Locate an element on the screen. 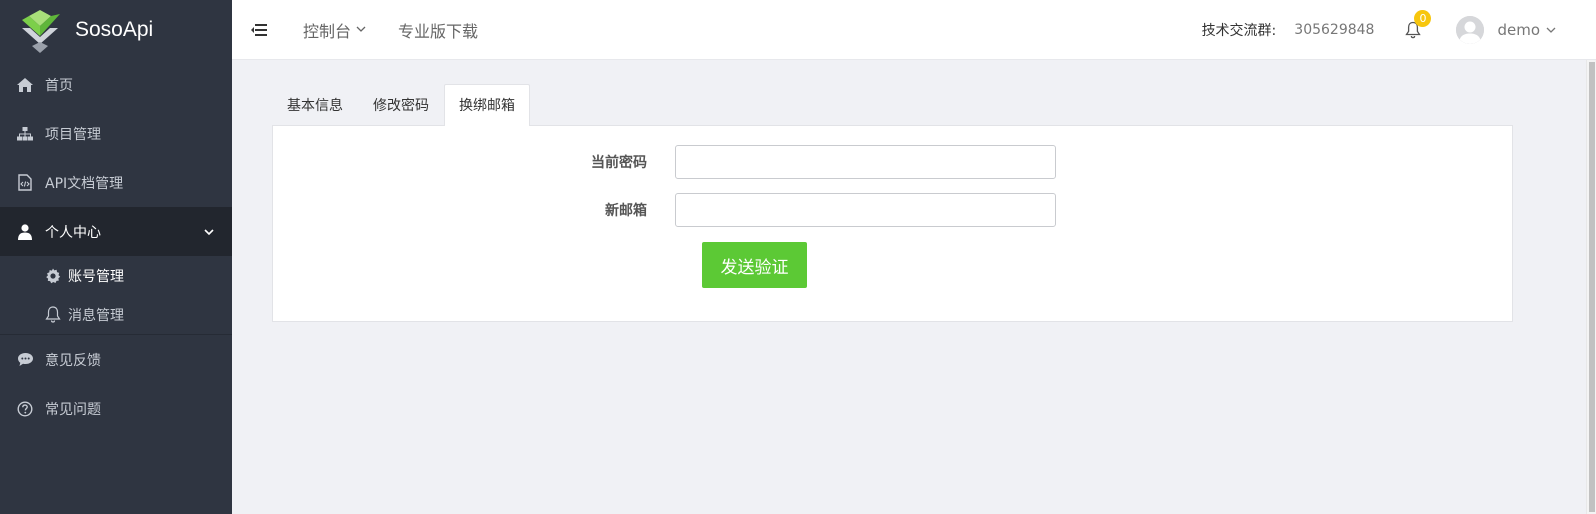 This screenshot has width=1596, height=514. console-label: 控制台 is located at coordinates (327, 31).